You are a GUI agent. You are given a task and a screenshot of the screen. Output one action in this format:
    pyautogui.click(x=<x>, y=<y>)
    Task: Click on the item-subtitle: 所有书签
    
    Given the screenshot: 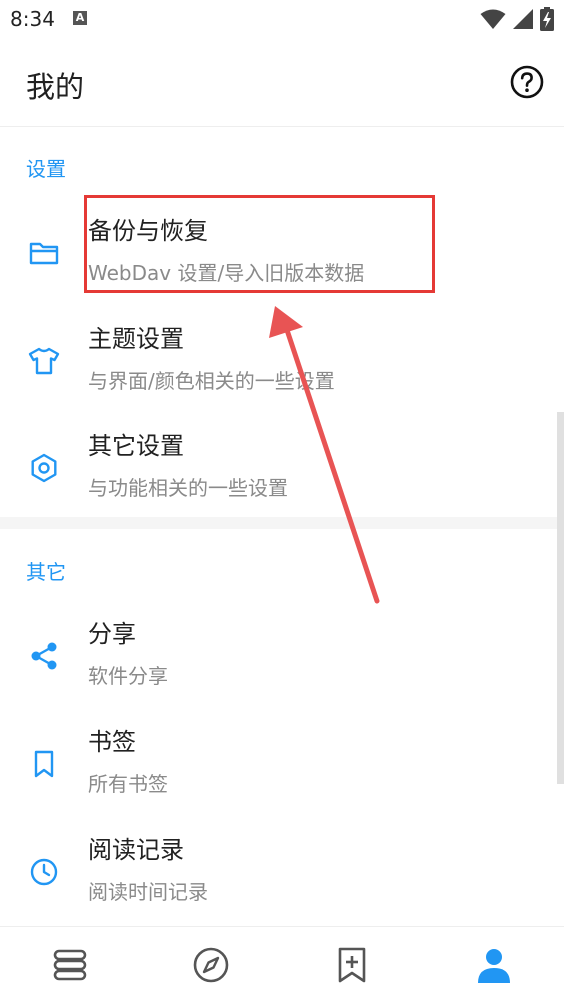 What is the action you would take?
    pyautogui.click(x=128, y=784)
    